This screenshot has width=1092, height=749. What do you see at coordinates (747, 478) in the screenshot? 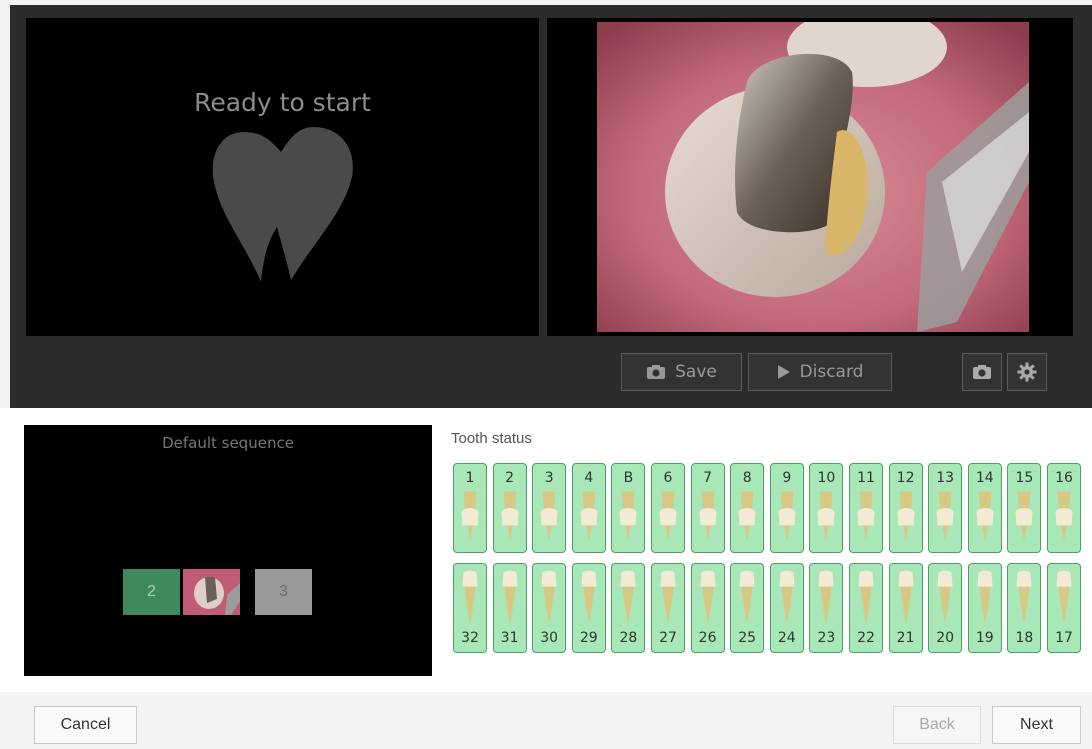
I see `tooth-number: 8` at bounding box center [747, 478].